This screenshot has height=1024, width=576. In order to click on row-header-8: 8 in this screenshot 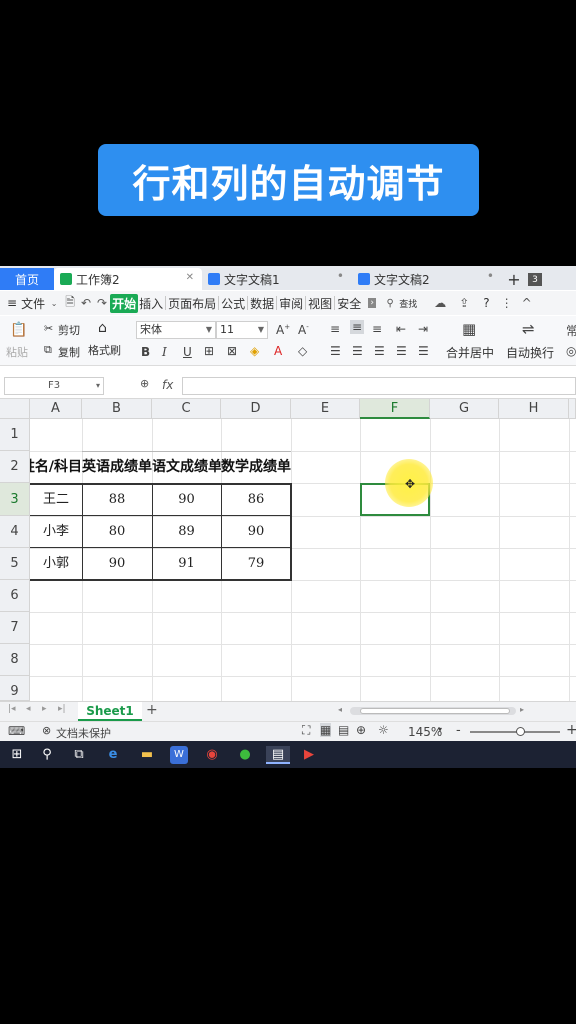, I will do `click(15, 660)`.